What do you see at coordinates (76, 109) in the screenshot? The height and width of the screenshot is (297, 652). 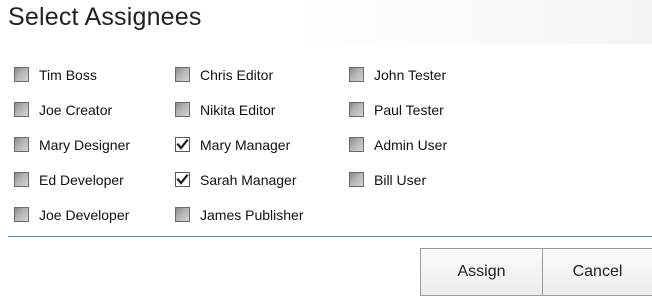 I see `assignee-label: Joe Creator` at bounding box center [76, 109].